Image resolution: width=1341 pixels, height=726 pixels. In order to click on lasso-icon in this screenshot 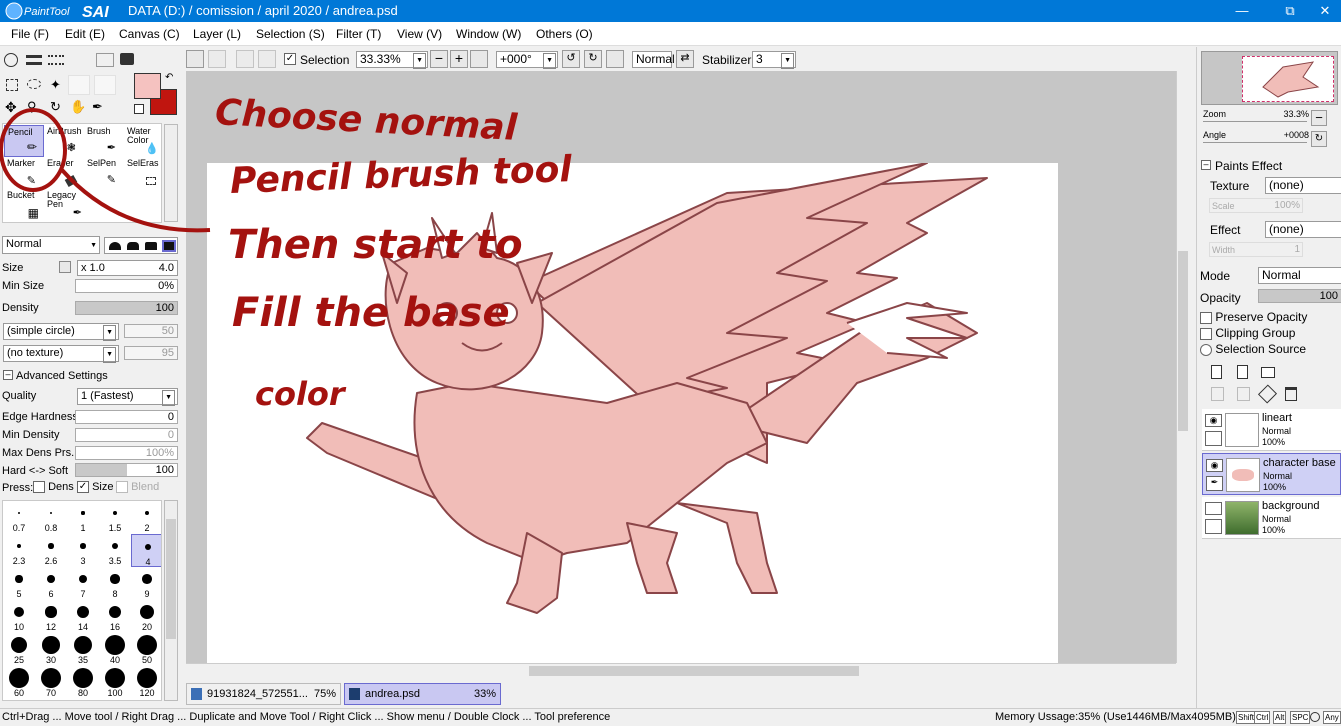, I will do `click(34, 84)`.